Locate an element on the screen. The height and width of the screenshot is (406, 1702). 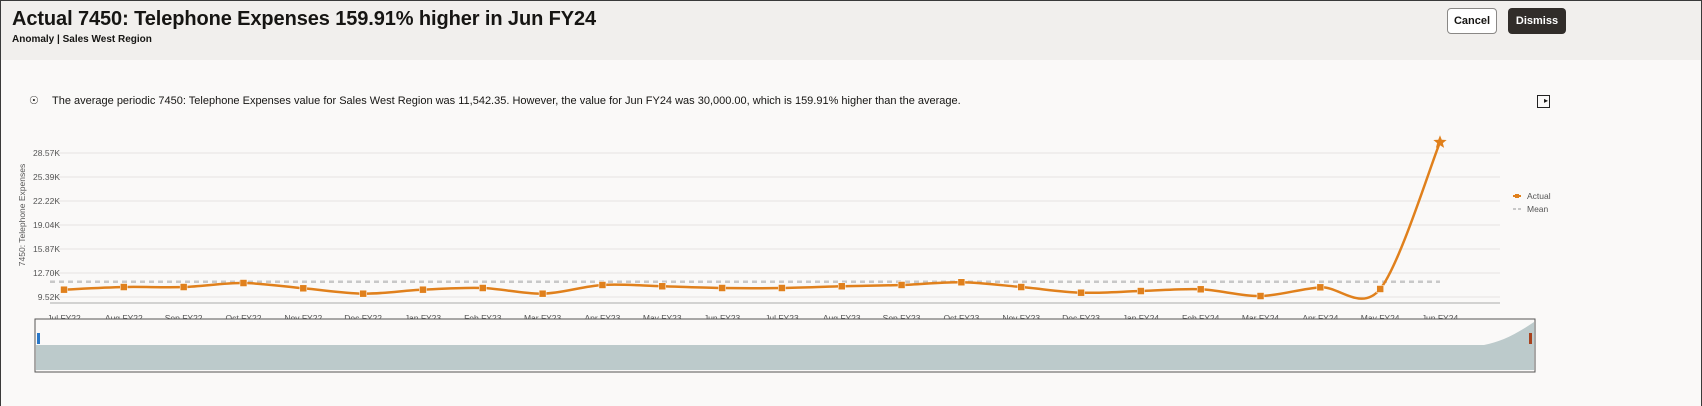
overview-right-handle is located at coordinates (1530, 338).